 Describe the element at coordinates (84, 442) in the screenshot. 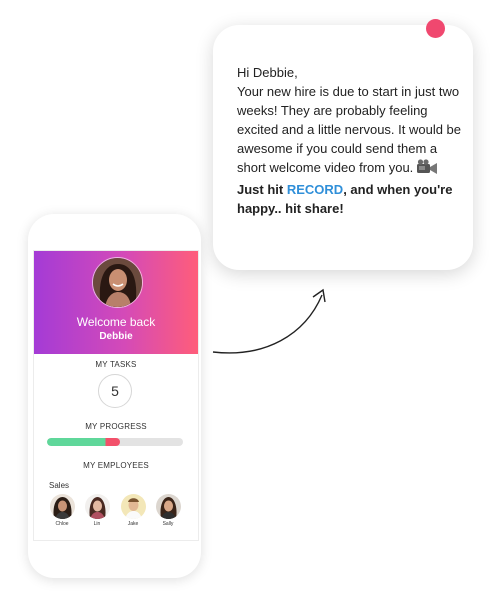

I see `progress-bar-fill` at that location.